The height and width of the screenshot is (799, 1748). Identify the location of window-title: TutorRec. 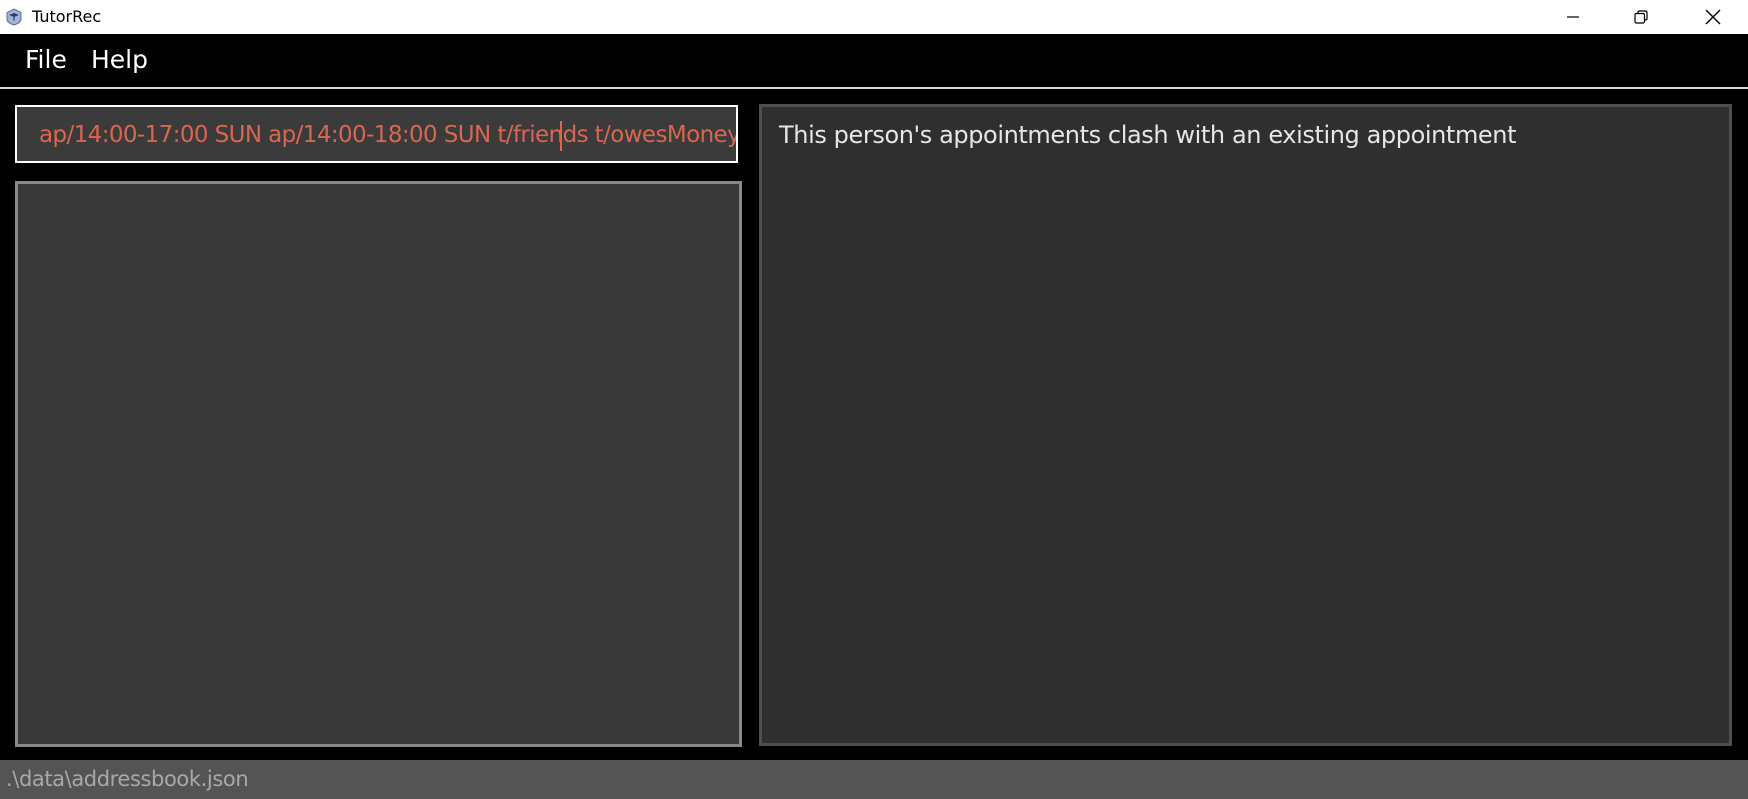
(67, 16).